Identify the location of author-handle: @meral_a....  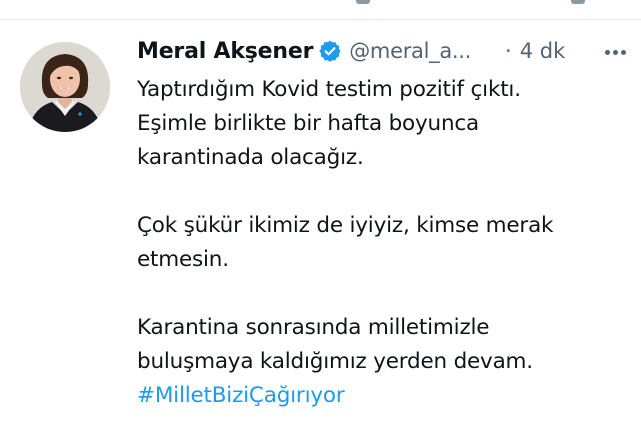
(410, 51).